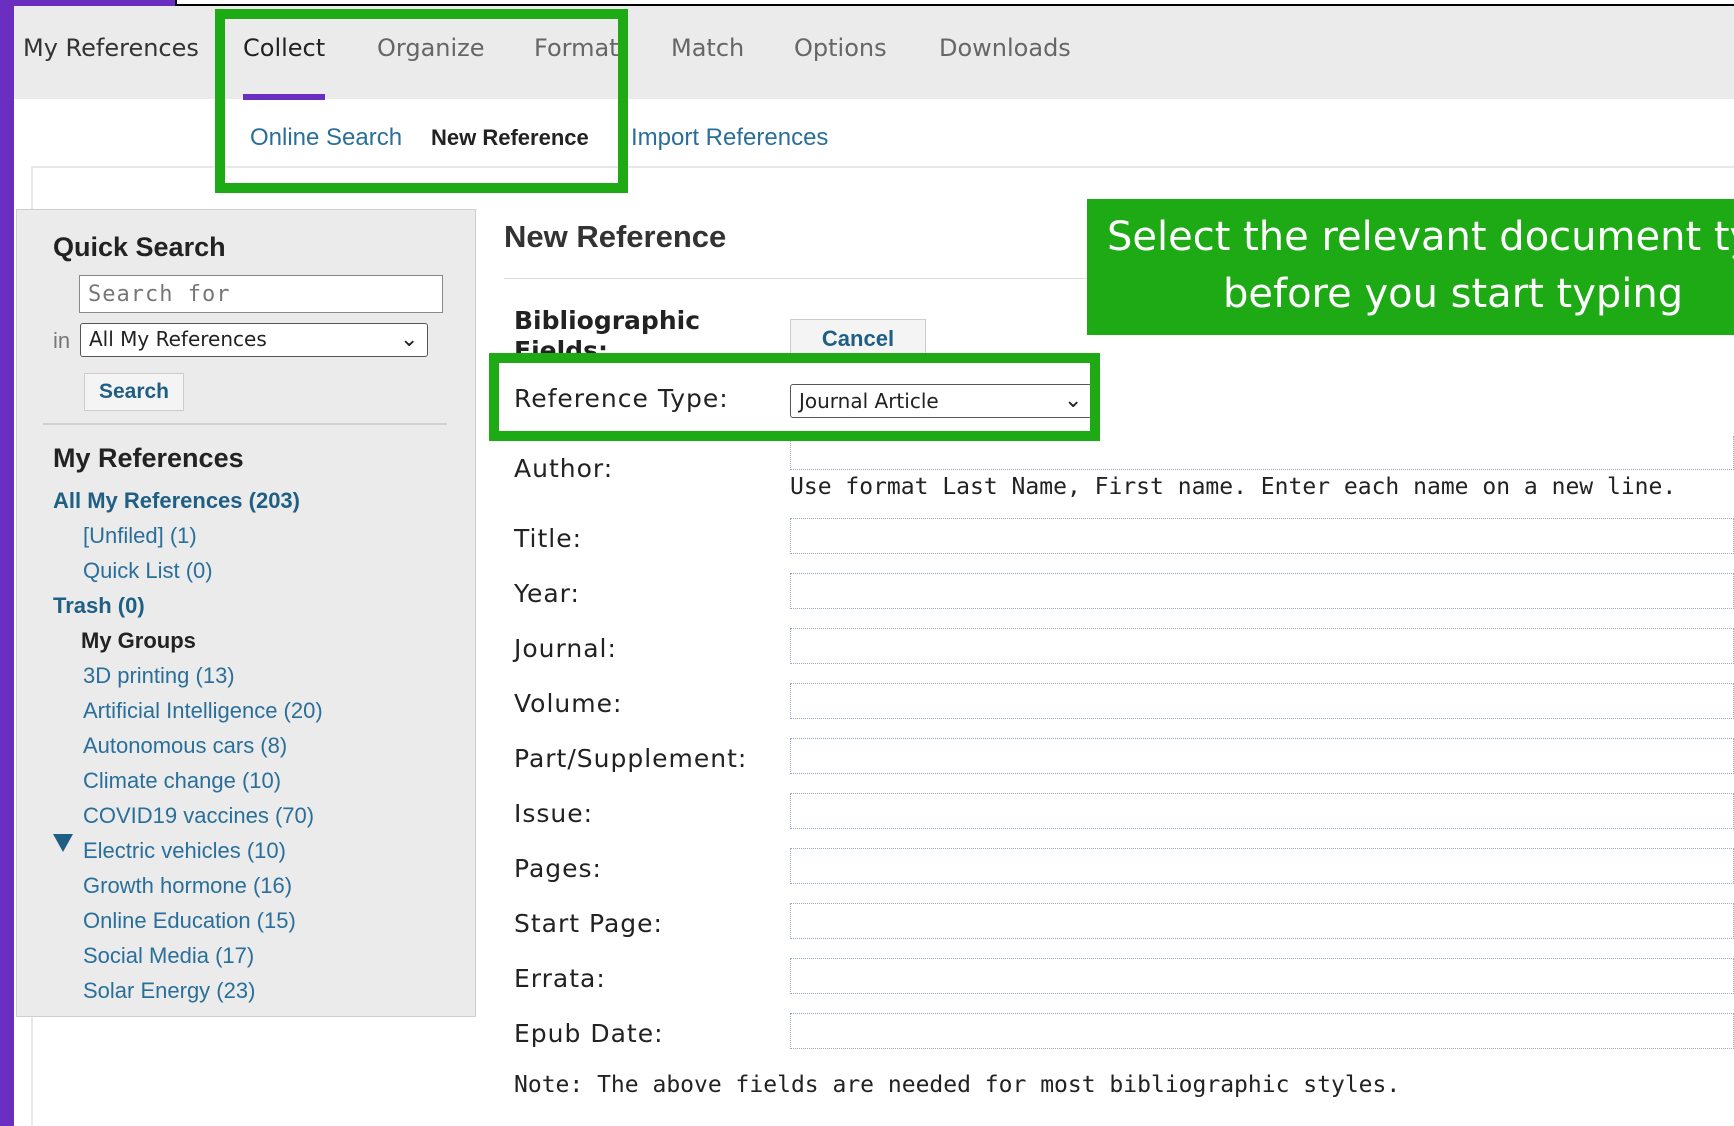 The image size is (1734, 1126). I want to click on start-page-label: Start Page:, so click(588, 923).